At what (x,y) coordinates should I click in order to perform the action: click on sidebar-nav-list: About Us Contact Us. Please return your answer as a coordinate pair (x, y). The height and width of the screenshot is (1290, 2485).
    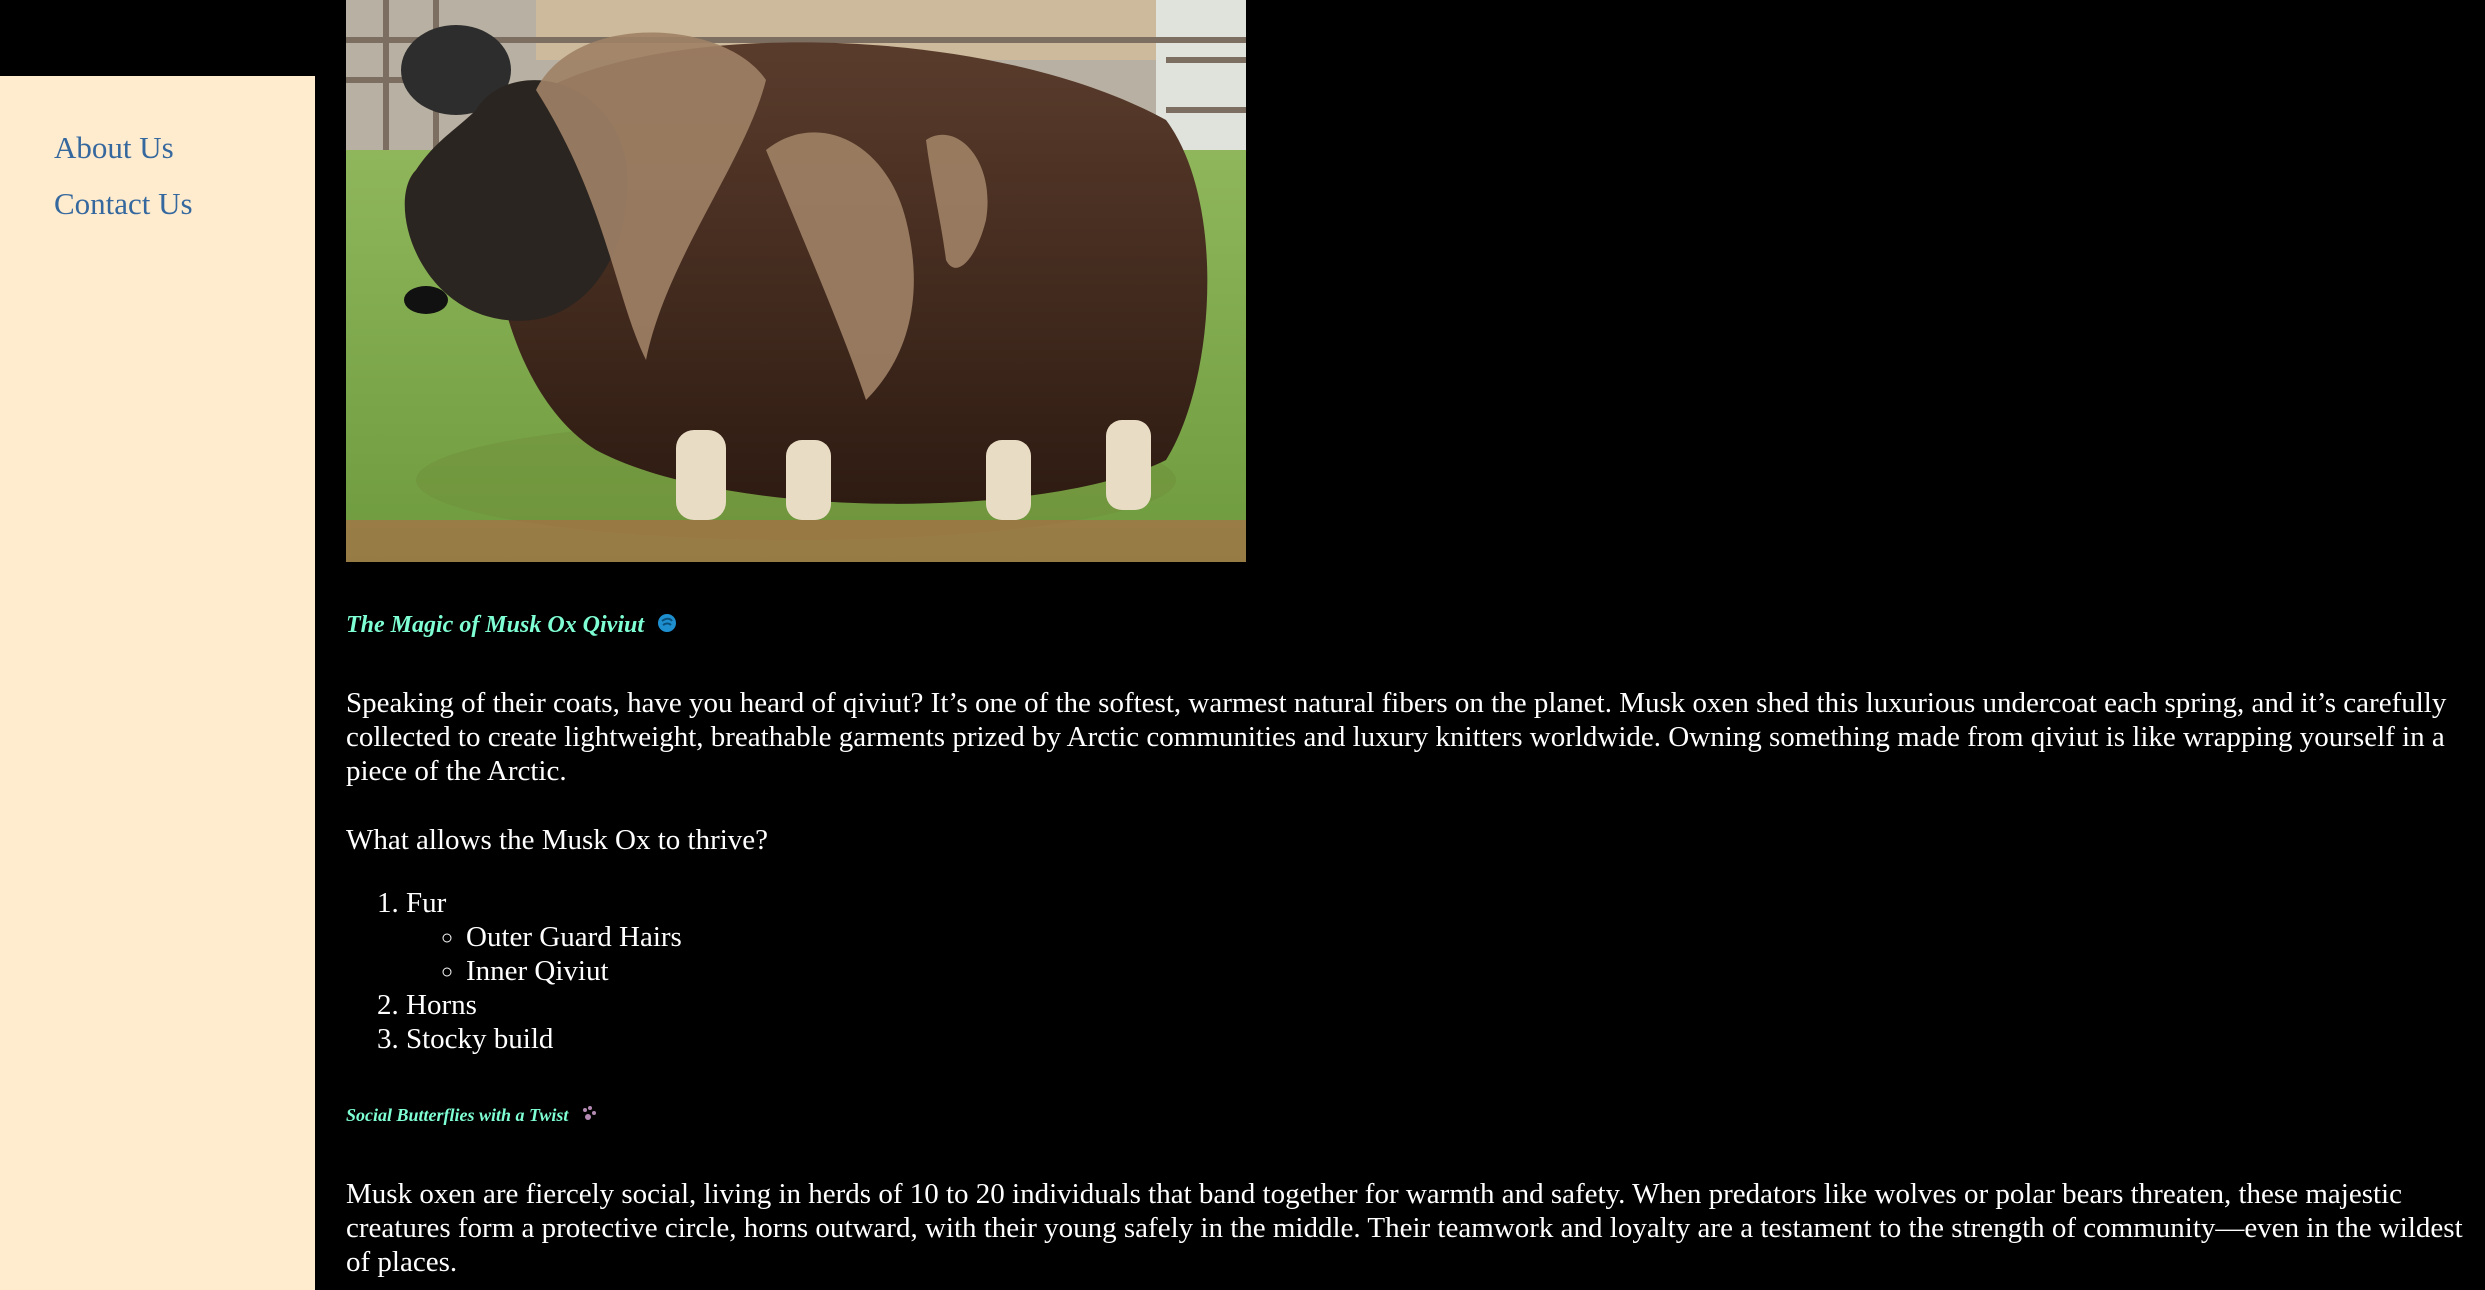
    Looking at the image, I should click on (123, 182).